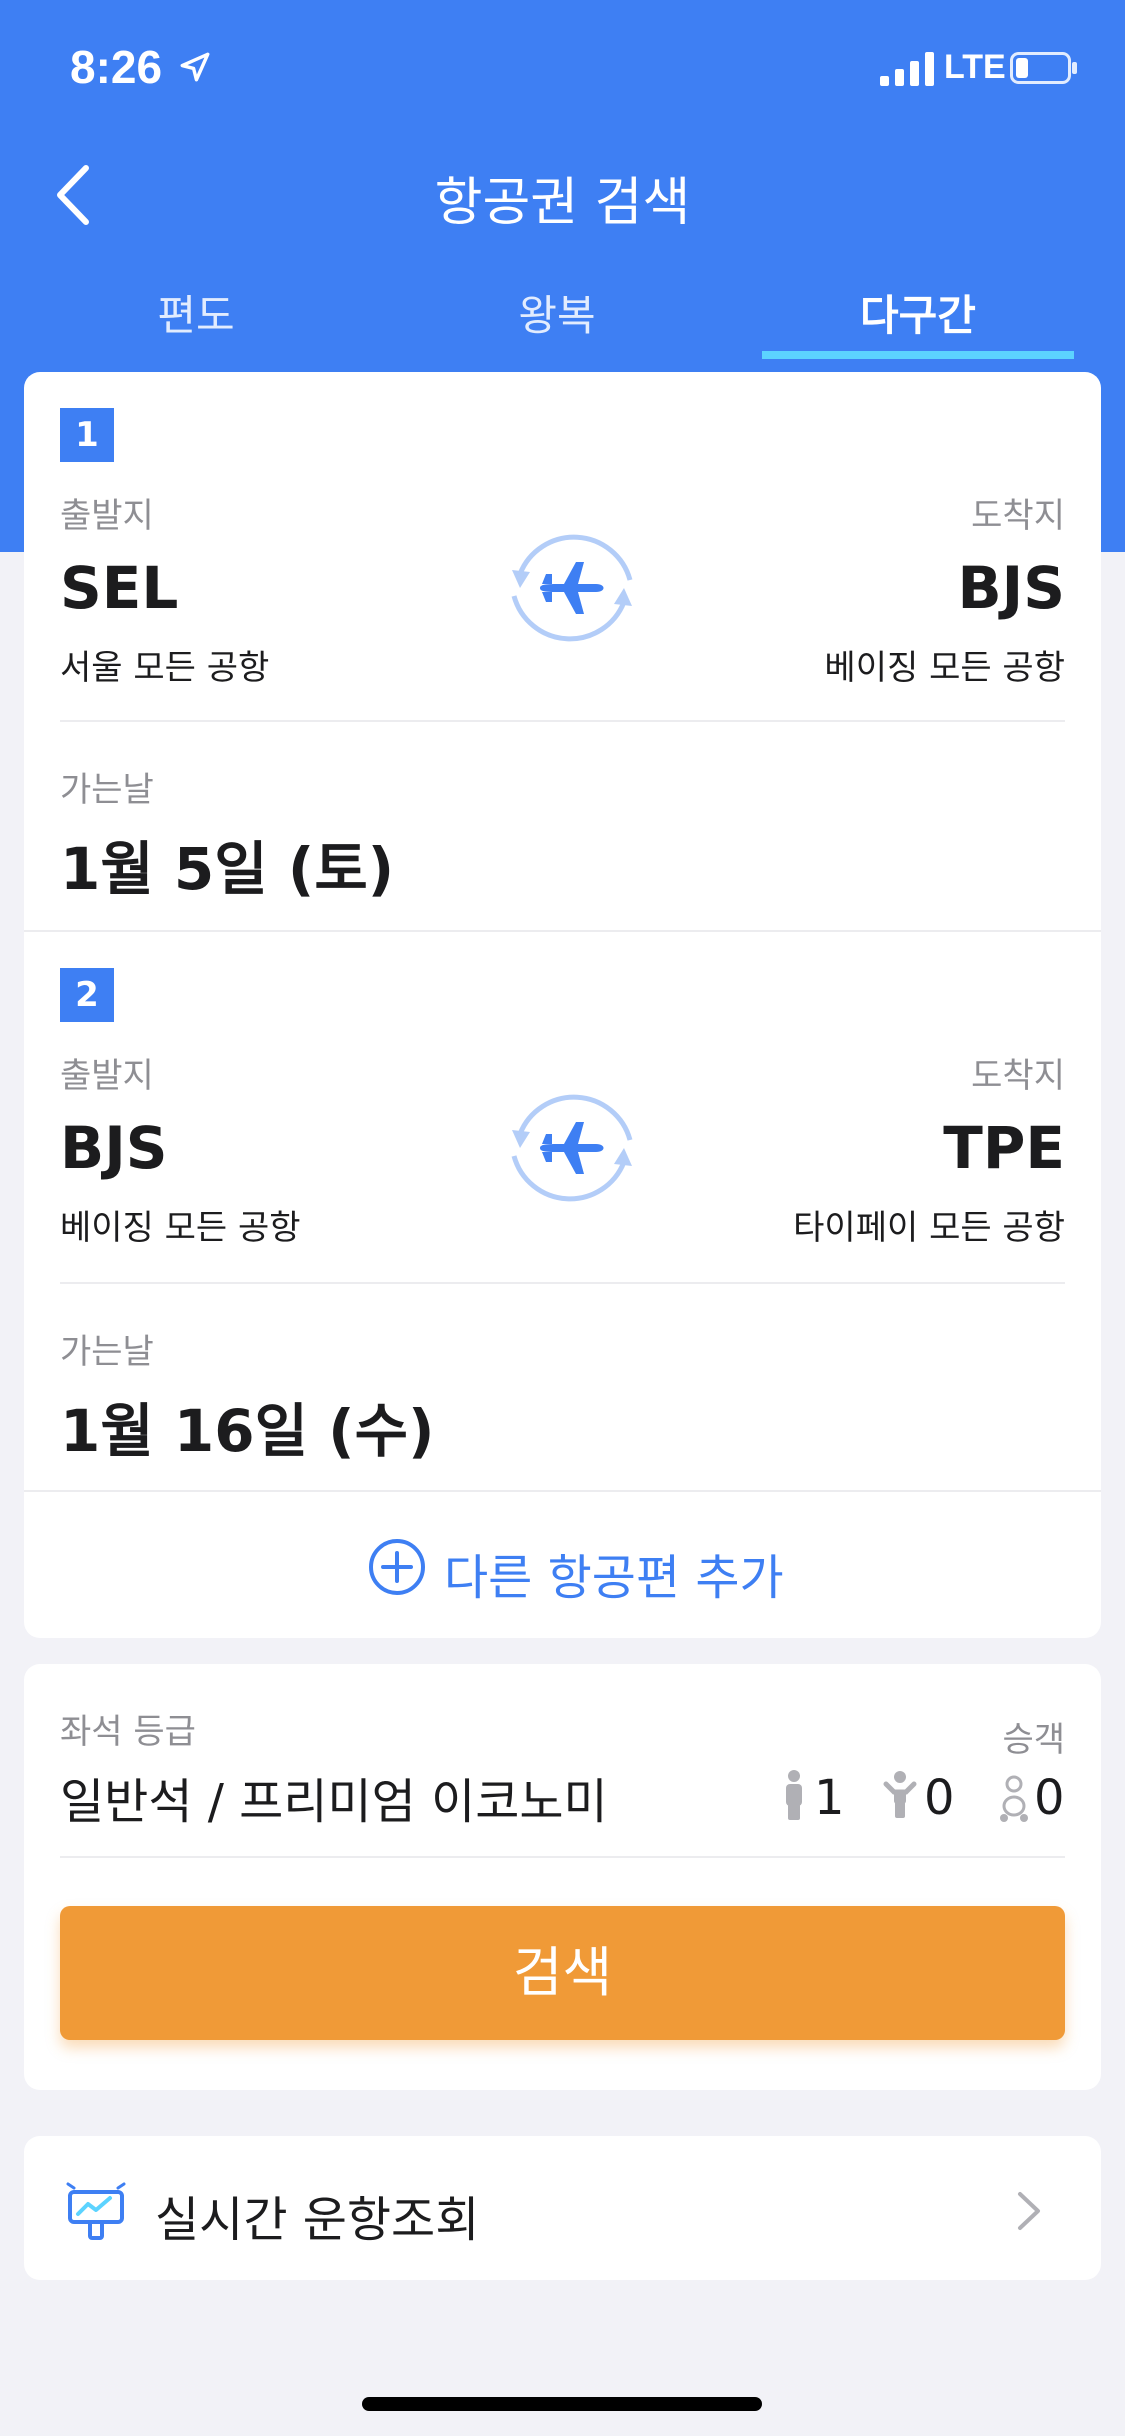  Describe the element at coordinates (918, 312) in the screenshot. I see `tab-multi-city: 다구간` at that location.